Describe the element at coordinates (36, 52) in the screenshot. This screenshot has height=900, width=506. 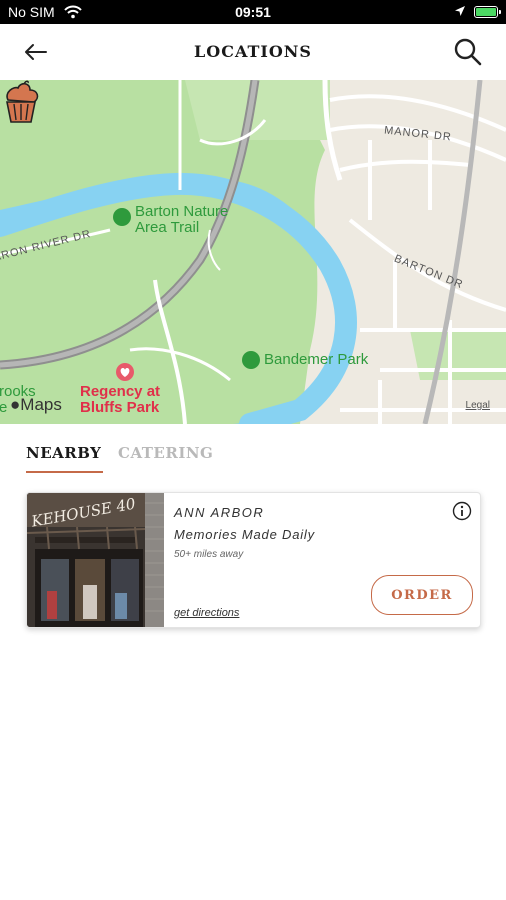
I see `arrow-left-icon` at that location.